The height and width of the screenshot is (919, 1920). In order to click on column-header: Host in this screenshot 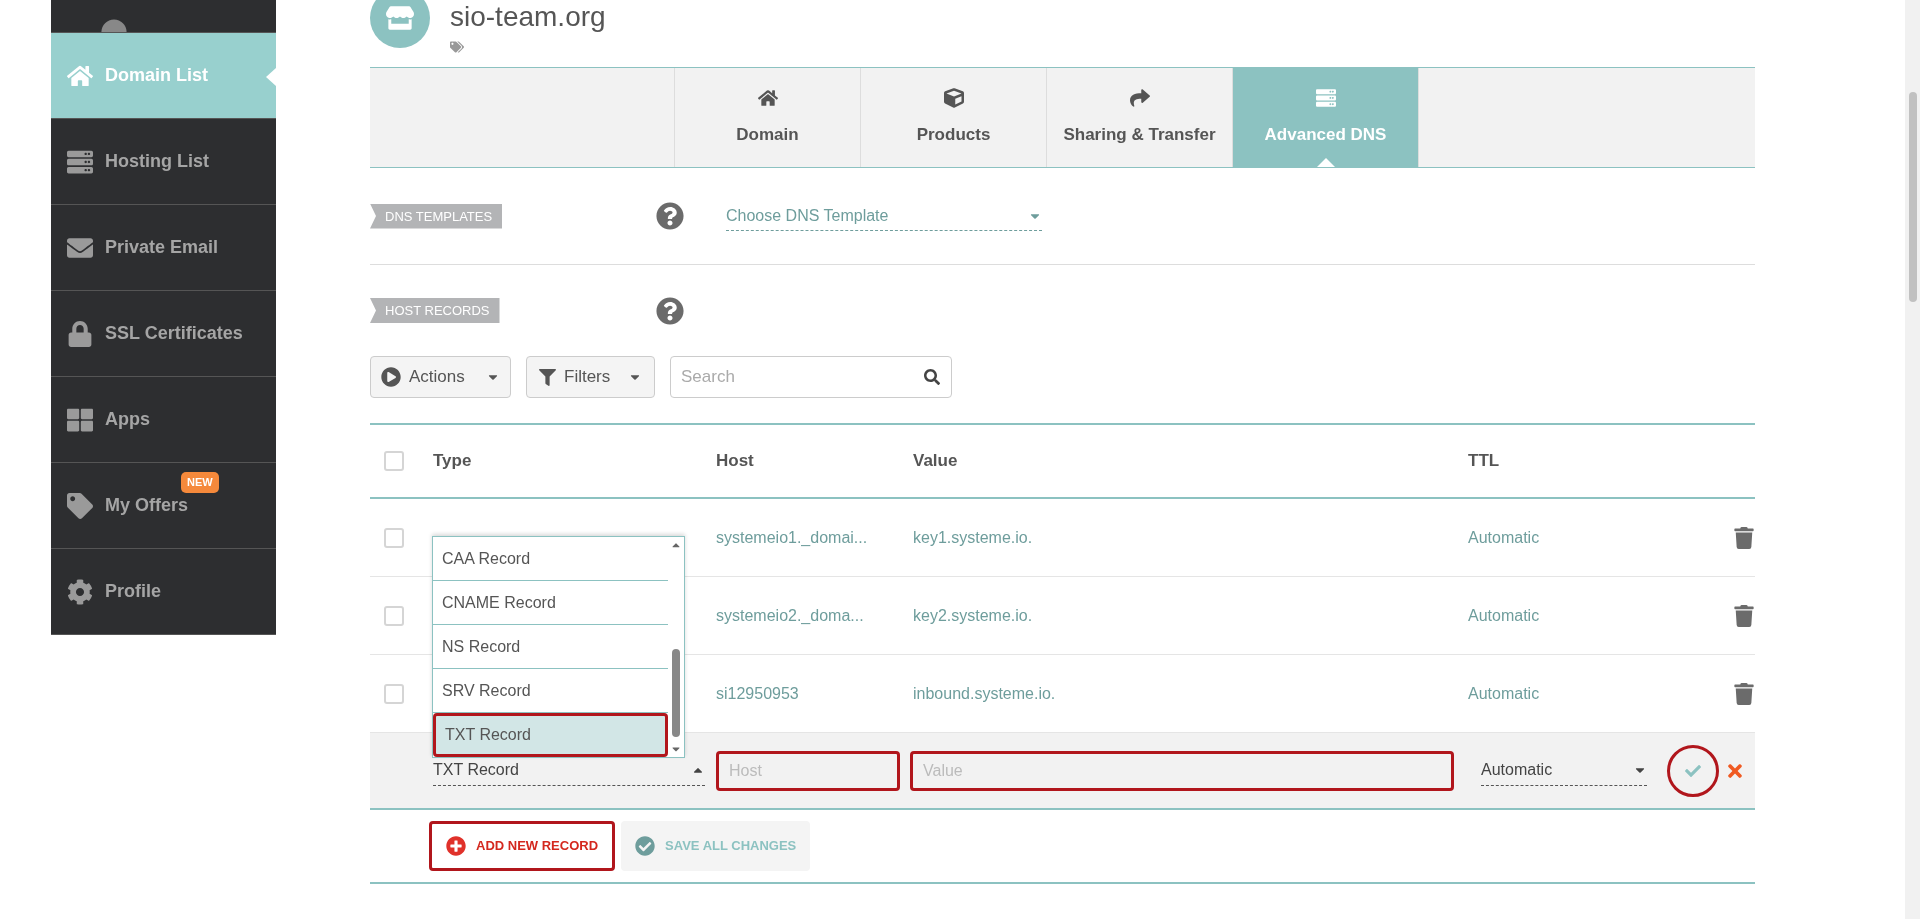, I will do `click(735, 461)`.